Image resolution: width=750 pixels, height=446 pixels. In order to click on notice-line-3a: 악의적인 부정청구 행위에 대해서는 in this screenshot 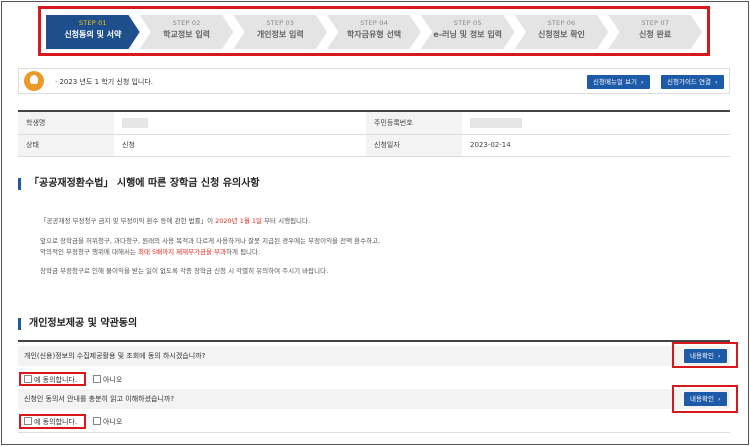, I will do `click(89, 252)`.